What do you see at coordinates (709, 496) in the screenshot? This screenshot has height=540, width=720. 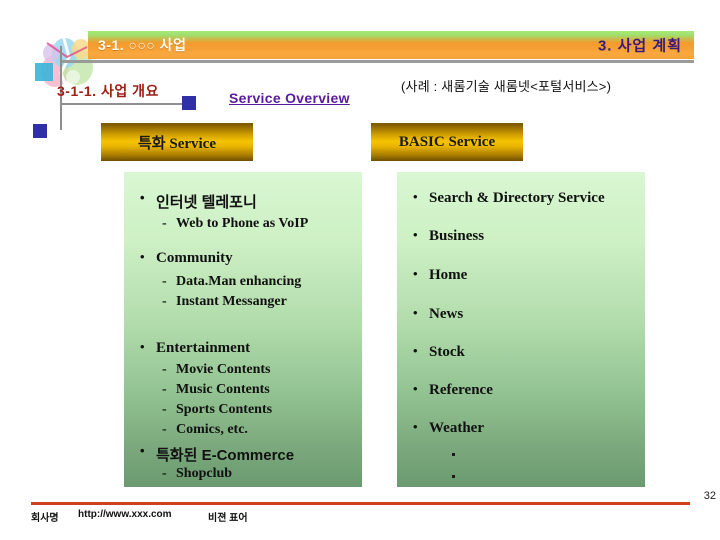 I see `page-number: 32` at bounding box center [709, 496].